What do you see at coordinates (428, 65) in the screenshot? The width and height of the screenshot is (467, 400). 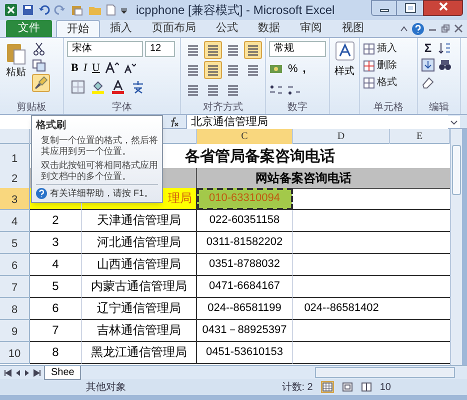 I see `fill-icon` at bounding box center [428, 65].